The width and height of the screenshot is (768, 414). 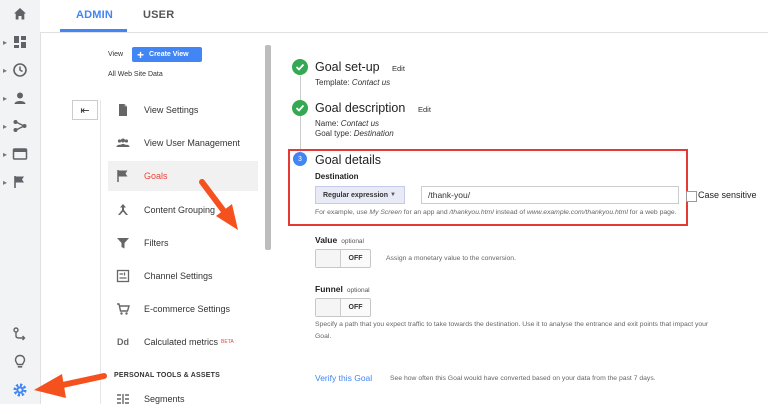 I want to click on value-label: Value, so click(x=326, y=240).